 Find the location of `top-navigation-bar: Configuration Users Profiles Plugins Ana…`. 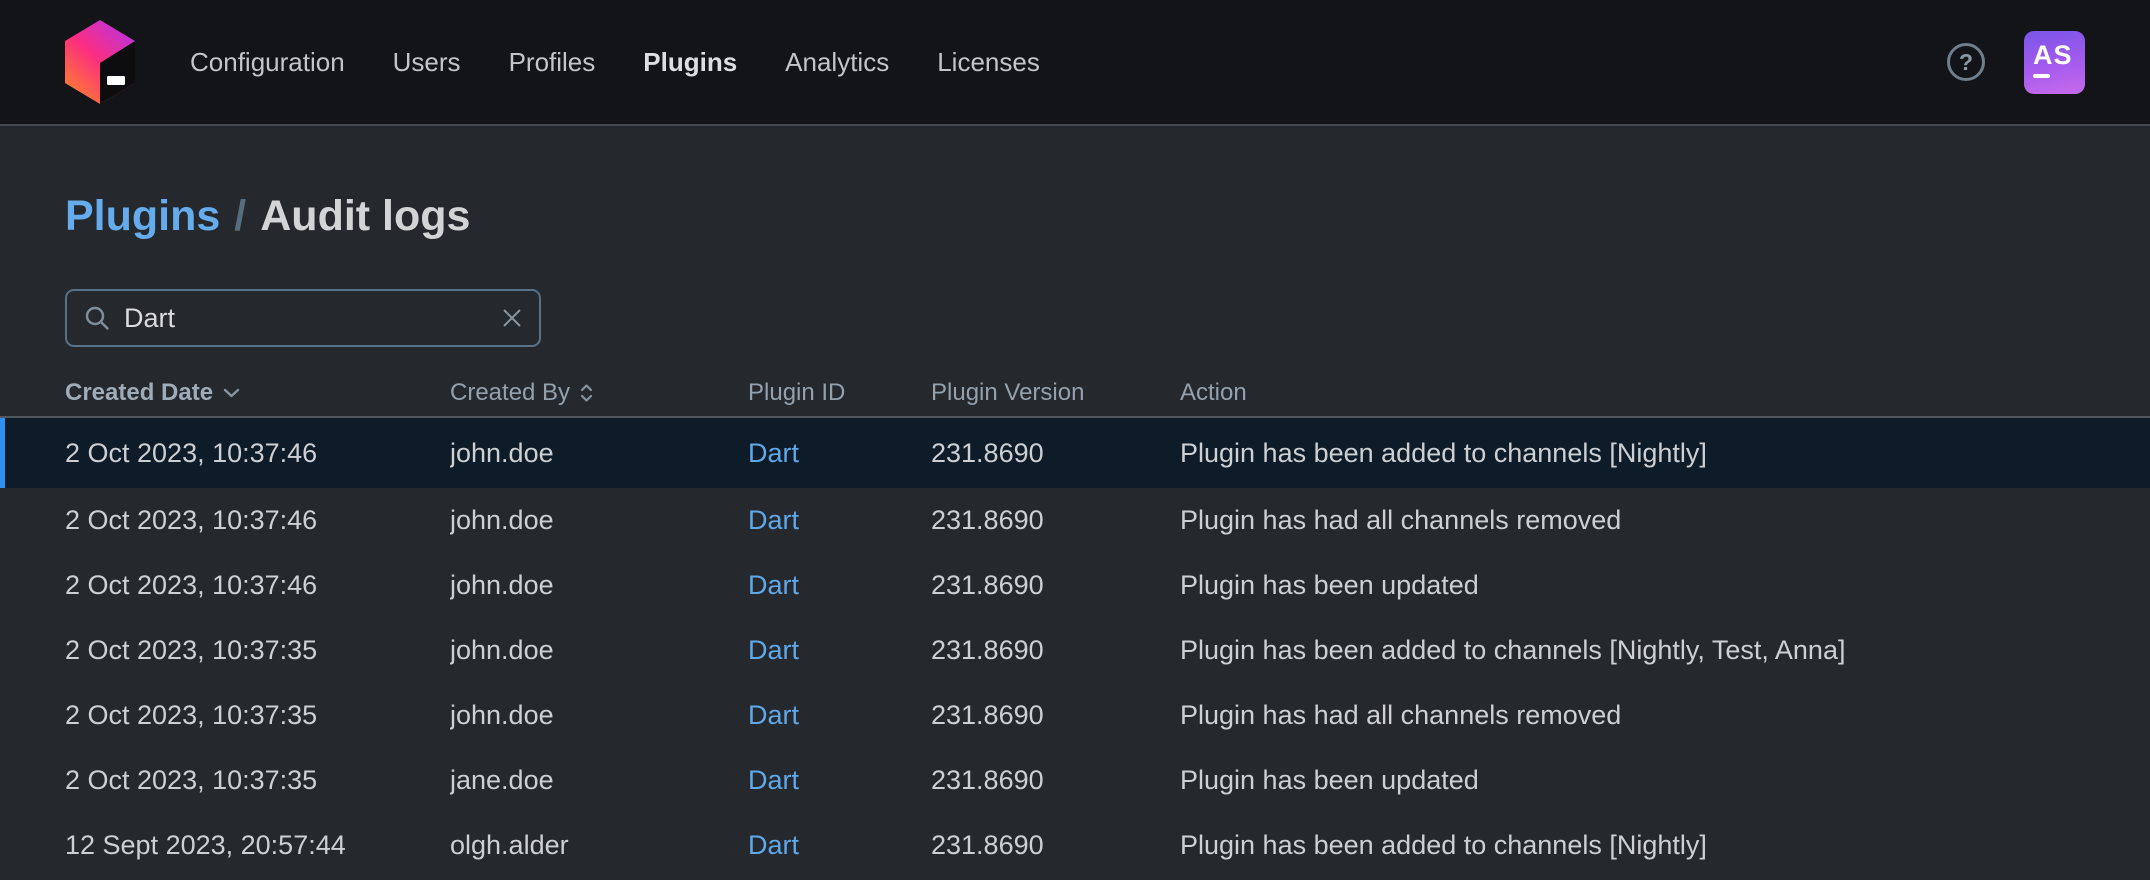

top-navigation-bar: Configuration Users Profiles Plugins Ana… is located at coordinates (1075, 63).